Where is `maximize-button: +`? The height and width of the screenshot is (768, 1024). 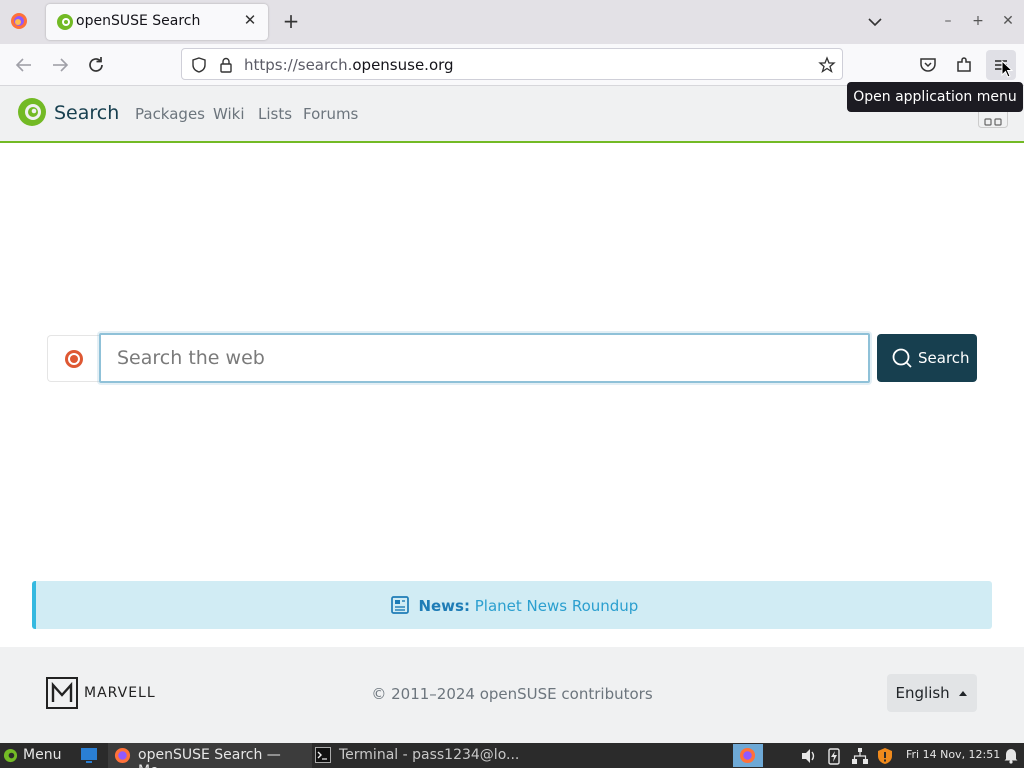
maximize-button: + is located at coordinates (978, 21).